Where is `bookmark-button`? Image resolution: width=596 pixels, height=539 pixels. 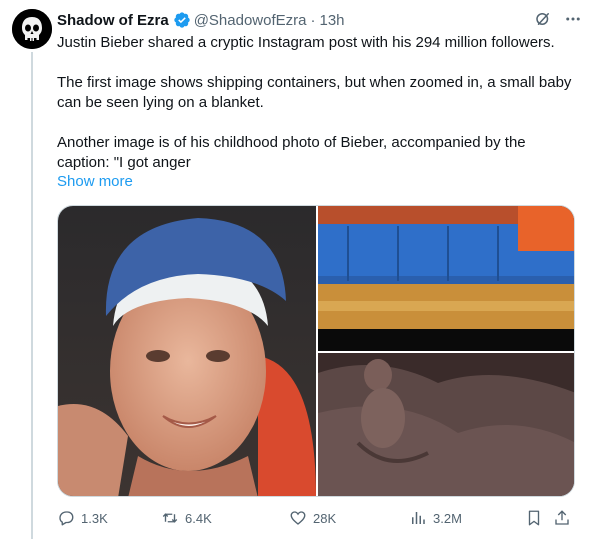
bookmark-button is located at coordinates (534, 518).